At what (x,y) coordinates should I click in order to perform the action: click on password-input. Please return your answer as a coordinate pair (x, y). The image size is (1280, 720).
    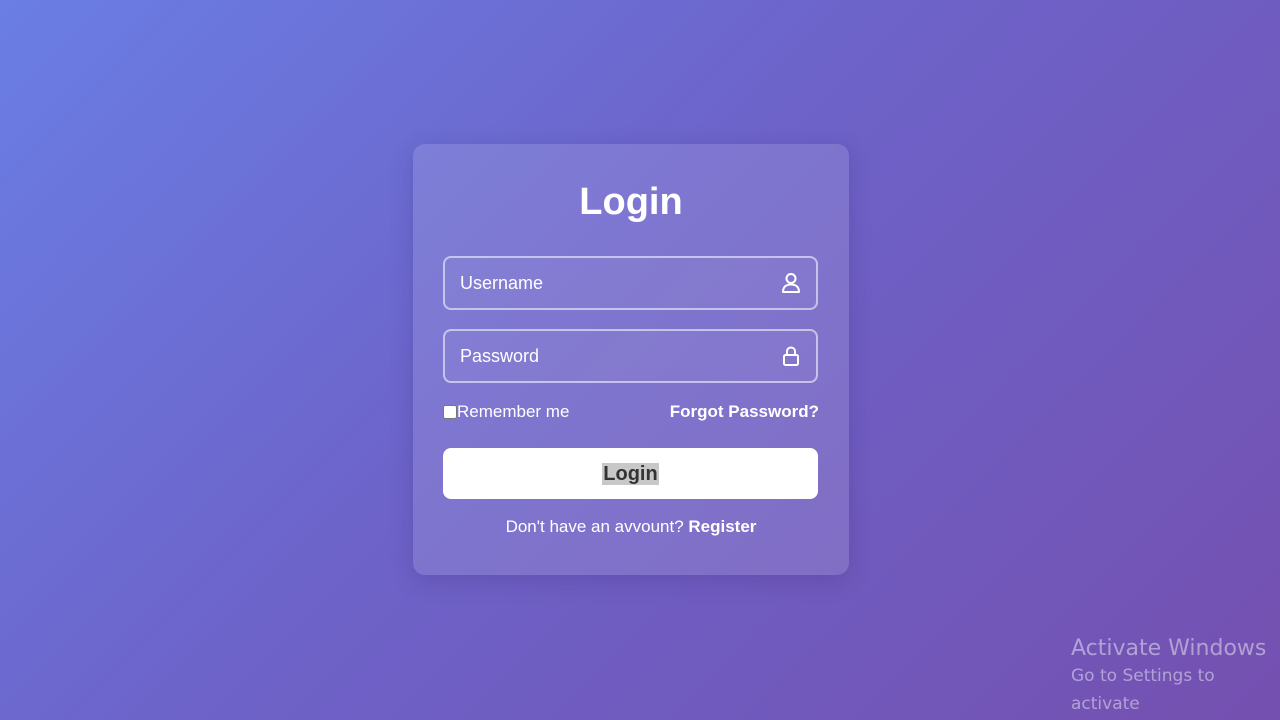
    Looking at the image, I should click on (630, 356).